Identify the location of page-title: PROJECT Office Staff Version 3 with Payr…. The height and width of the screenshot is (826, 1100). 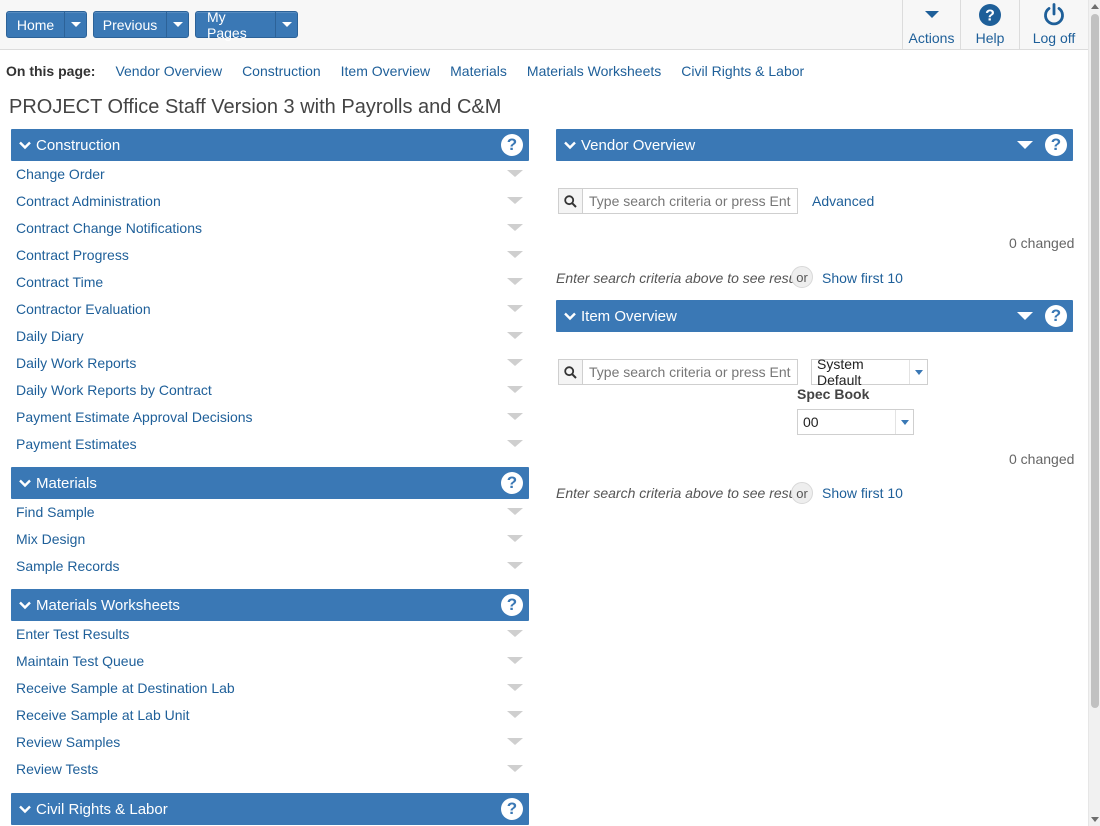
(255, 107).